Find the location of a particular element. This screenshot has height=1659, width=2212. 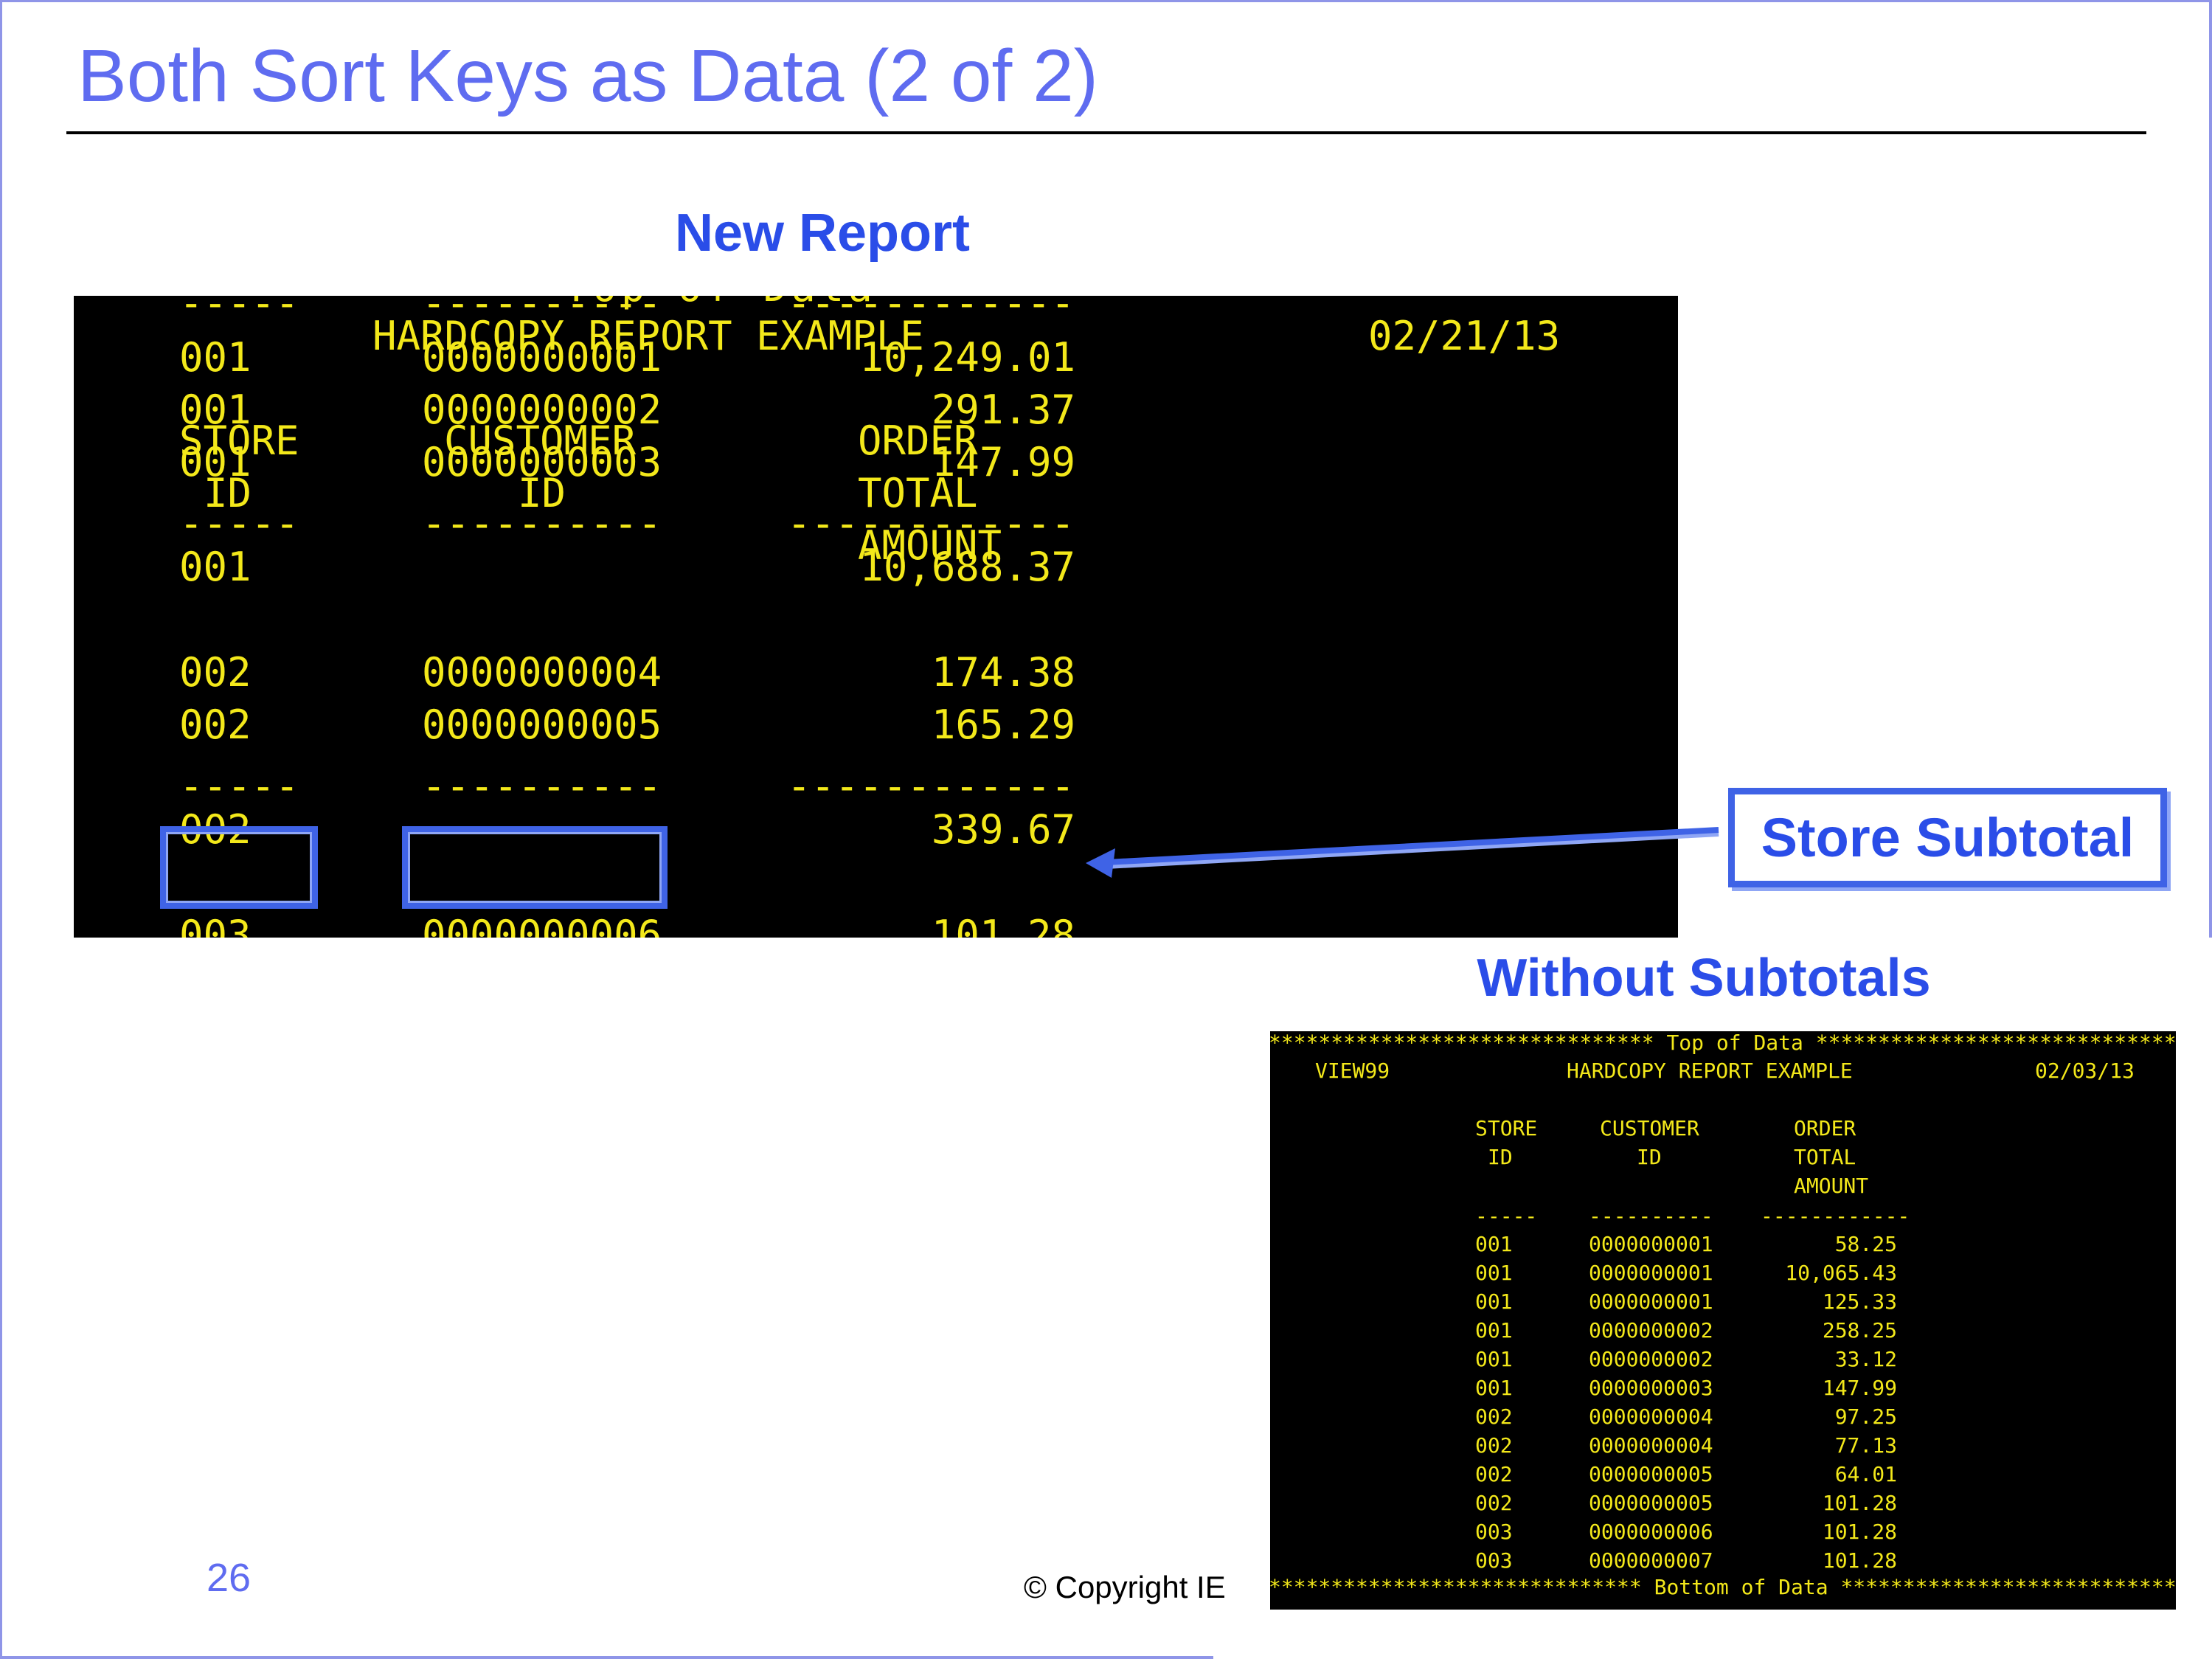

table-row-amount: 125.33 is located at coordinates (1860, 1302).